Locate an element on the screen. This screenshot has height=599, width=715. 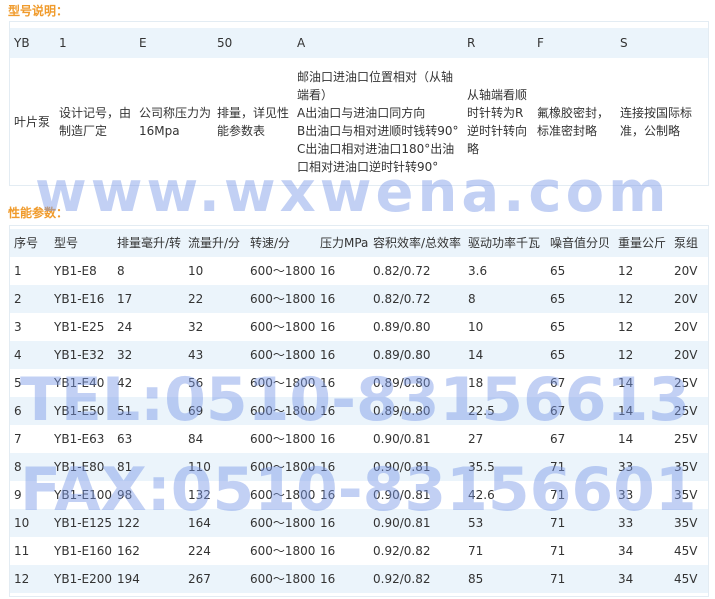
table-row: 1 YB1-E8 8 10 600～1800 16 0.82/0.72 3.6 65 12 20V is located at coordinates (359, 271).